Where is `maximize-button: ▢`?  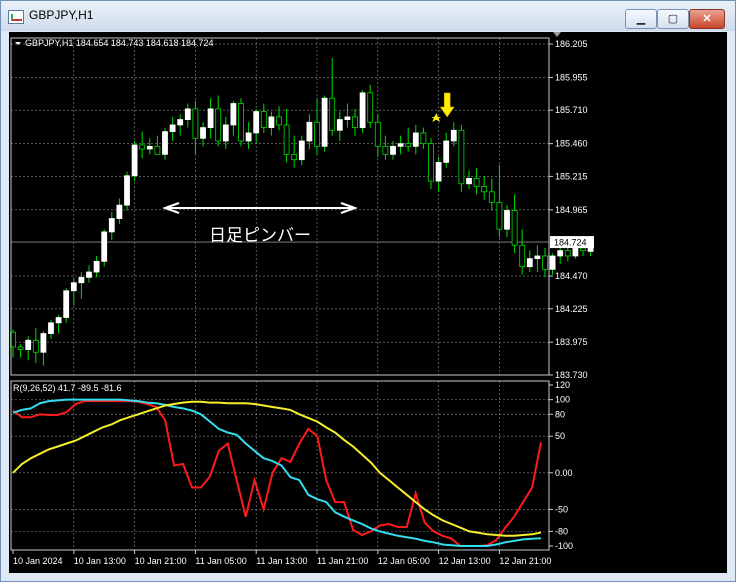
maximize-button: ▢ is located at coordinates (673, 19).